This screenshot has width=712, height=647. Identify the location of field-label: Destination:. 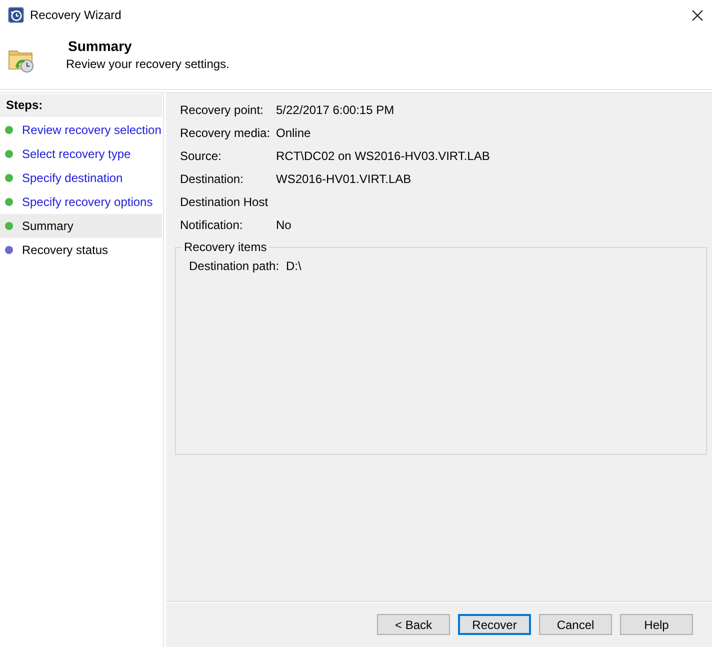
(212, 179).